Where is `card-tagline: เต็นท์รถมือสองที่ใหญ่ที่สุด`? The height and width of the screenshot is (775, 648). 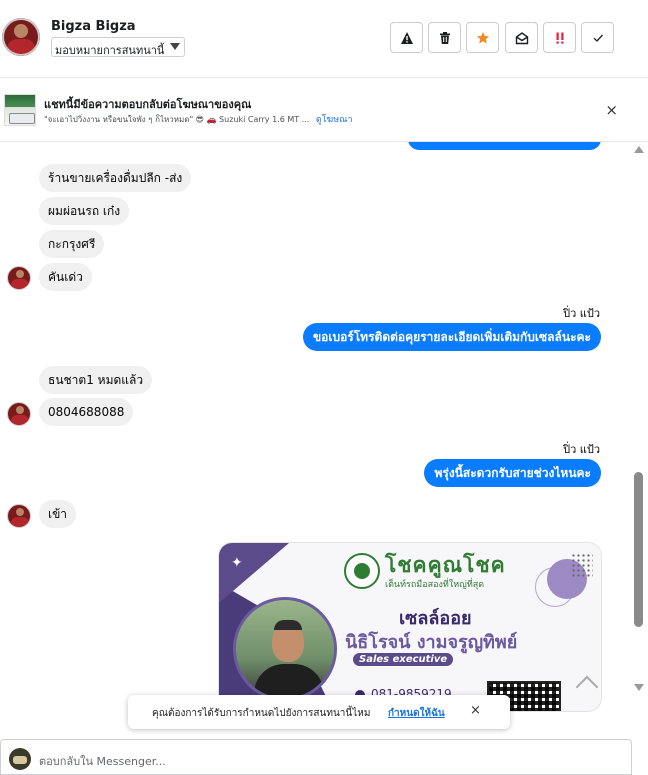 card-tagline: เต็นท์รถมือสองที่ใหญ่ที่สุด is located at coordinates (435, 585).